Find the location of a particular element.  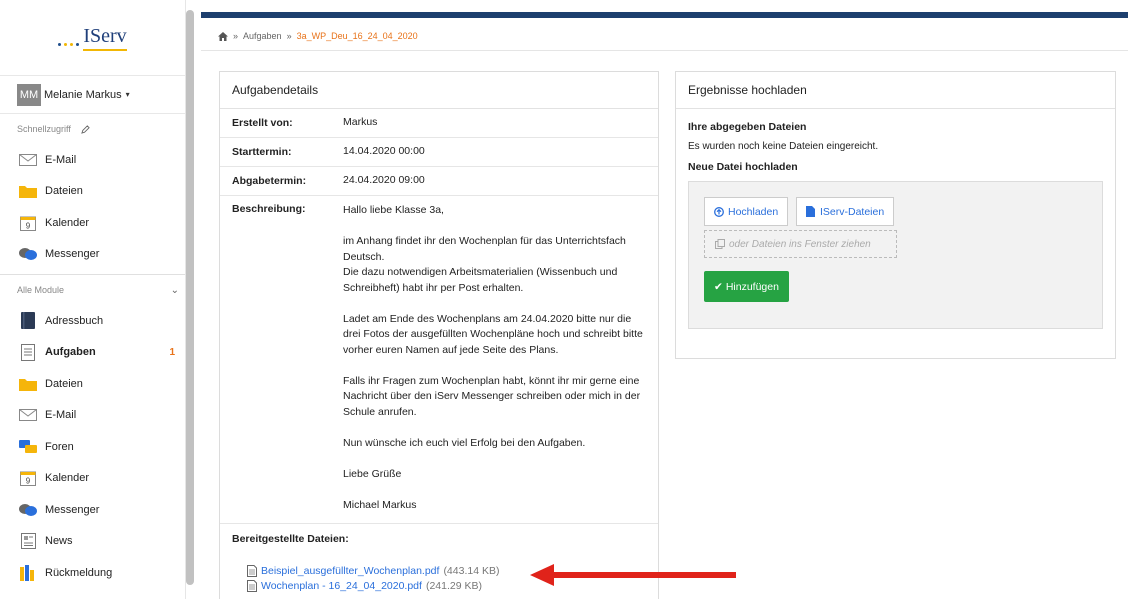

user-menu: MM Melanie Markus ▾ is located at coordinates (92, 95).